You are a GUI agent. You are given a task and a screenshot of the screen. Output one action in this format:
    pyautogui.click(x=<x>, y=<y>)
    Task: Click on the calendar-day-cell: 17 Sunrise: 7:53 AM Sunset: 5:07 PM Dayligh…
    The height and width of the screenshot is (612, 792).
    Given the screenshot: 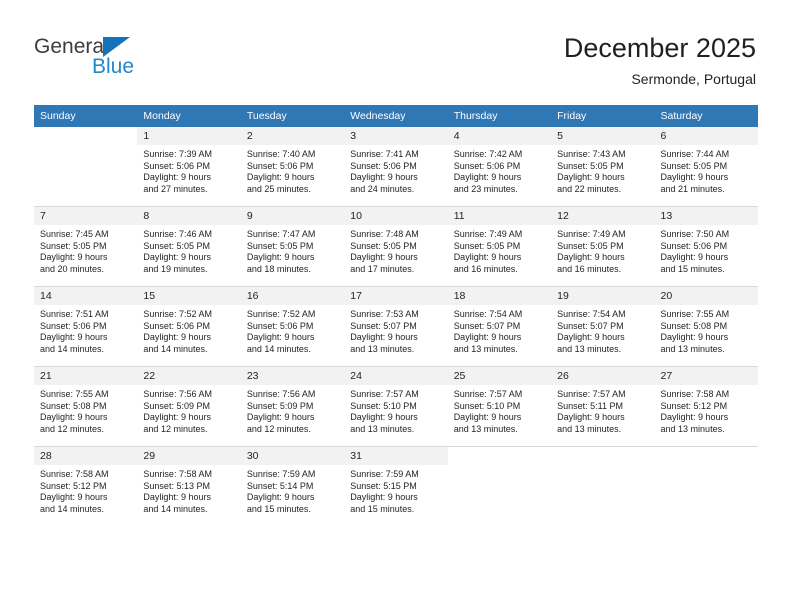 What is the action you would take?
    pyautogui.click(x=396, y=326)
    